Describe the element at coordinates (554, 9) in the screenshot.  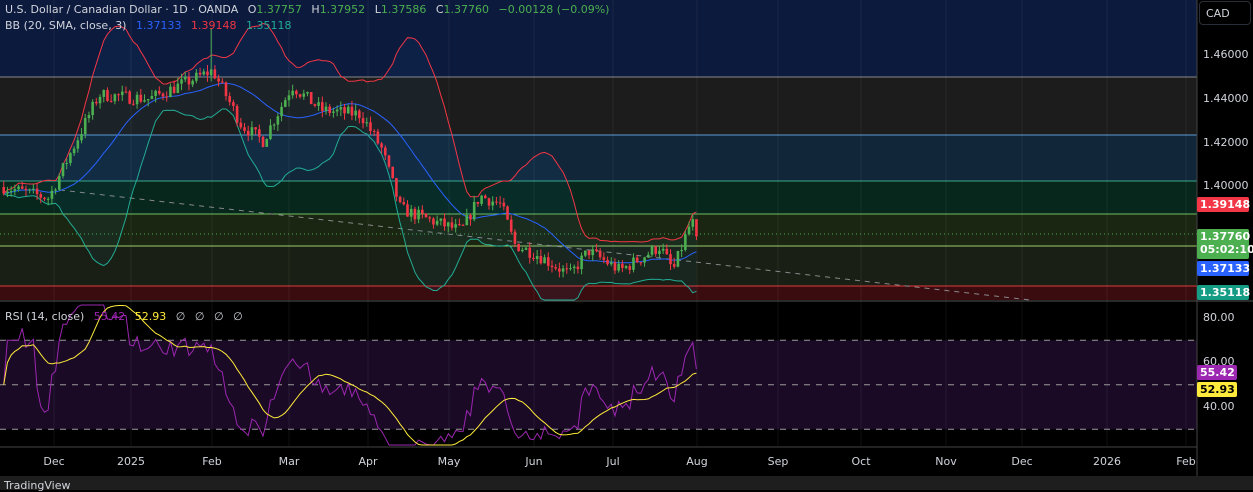
I see `change-value: −0.00128 (−0.09%)` at that location.